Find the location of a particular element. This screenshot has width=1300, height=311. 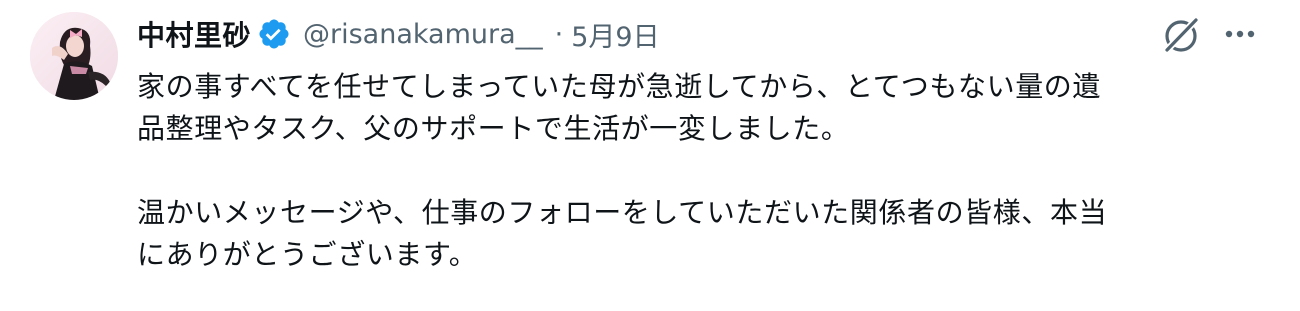

tweet-date: 5月9日 is located at coordinates (615, 34).